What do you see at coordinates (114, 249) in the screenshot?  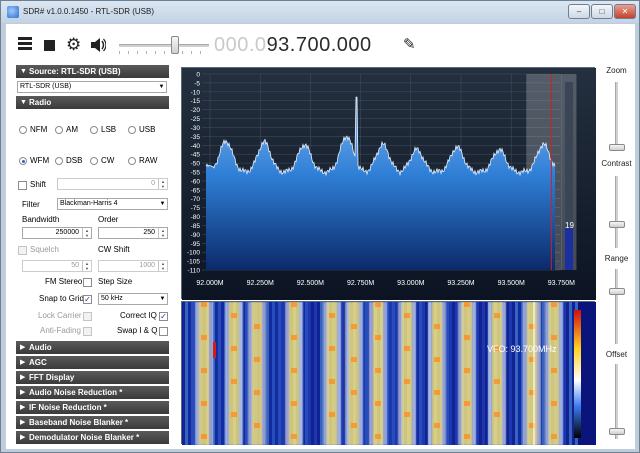 I see `cw-shift-label: CW Shift` at bounding box center [114, 249].